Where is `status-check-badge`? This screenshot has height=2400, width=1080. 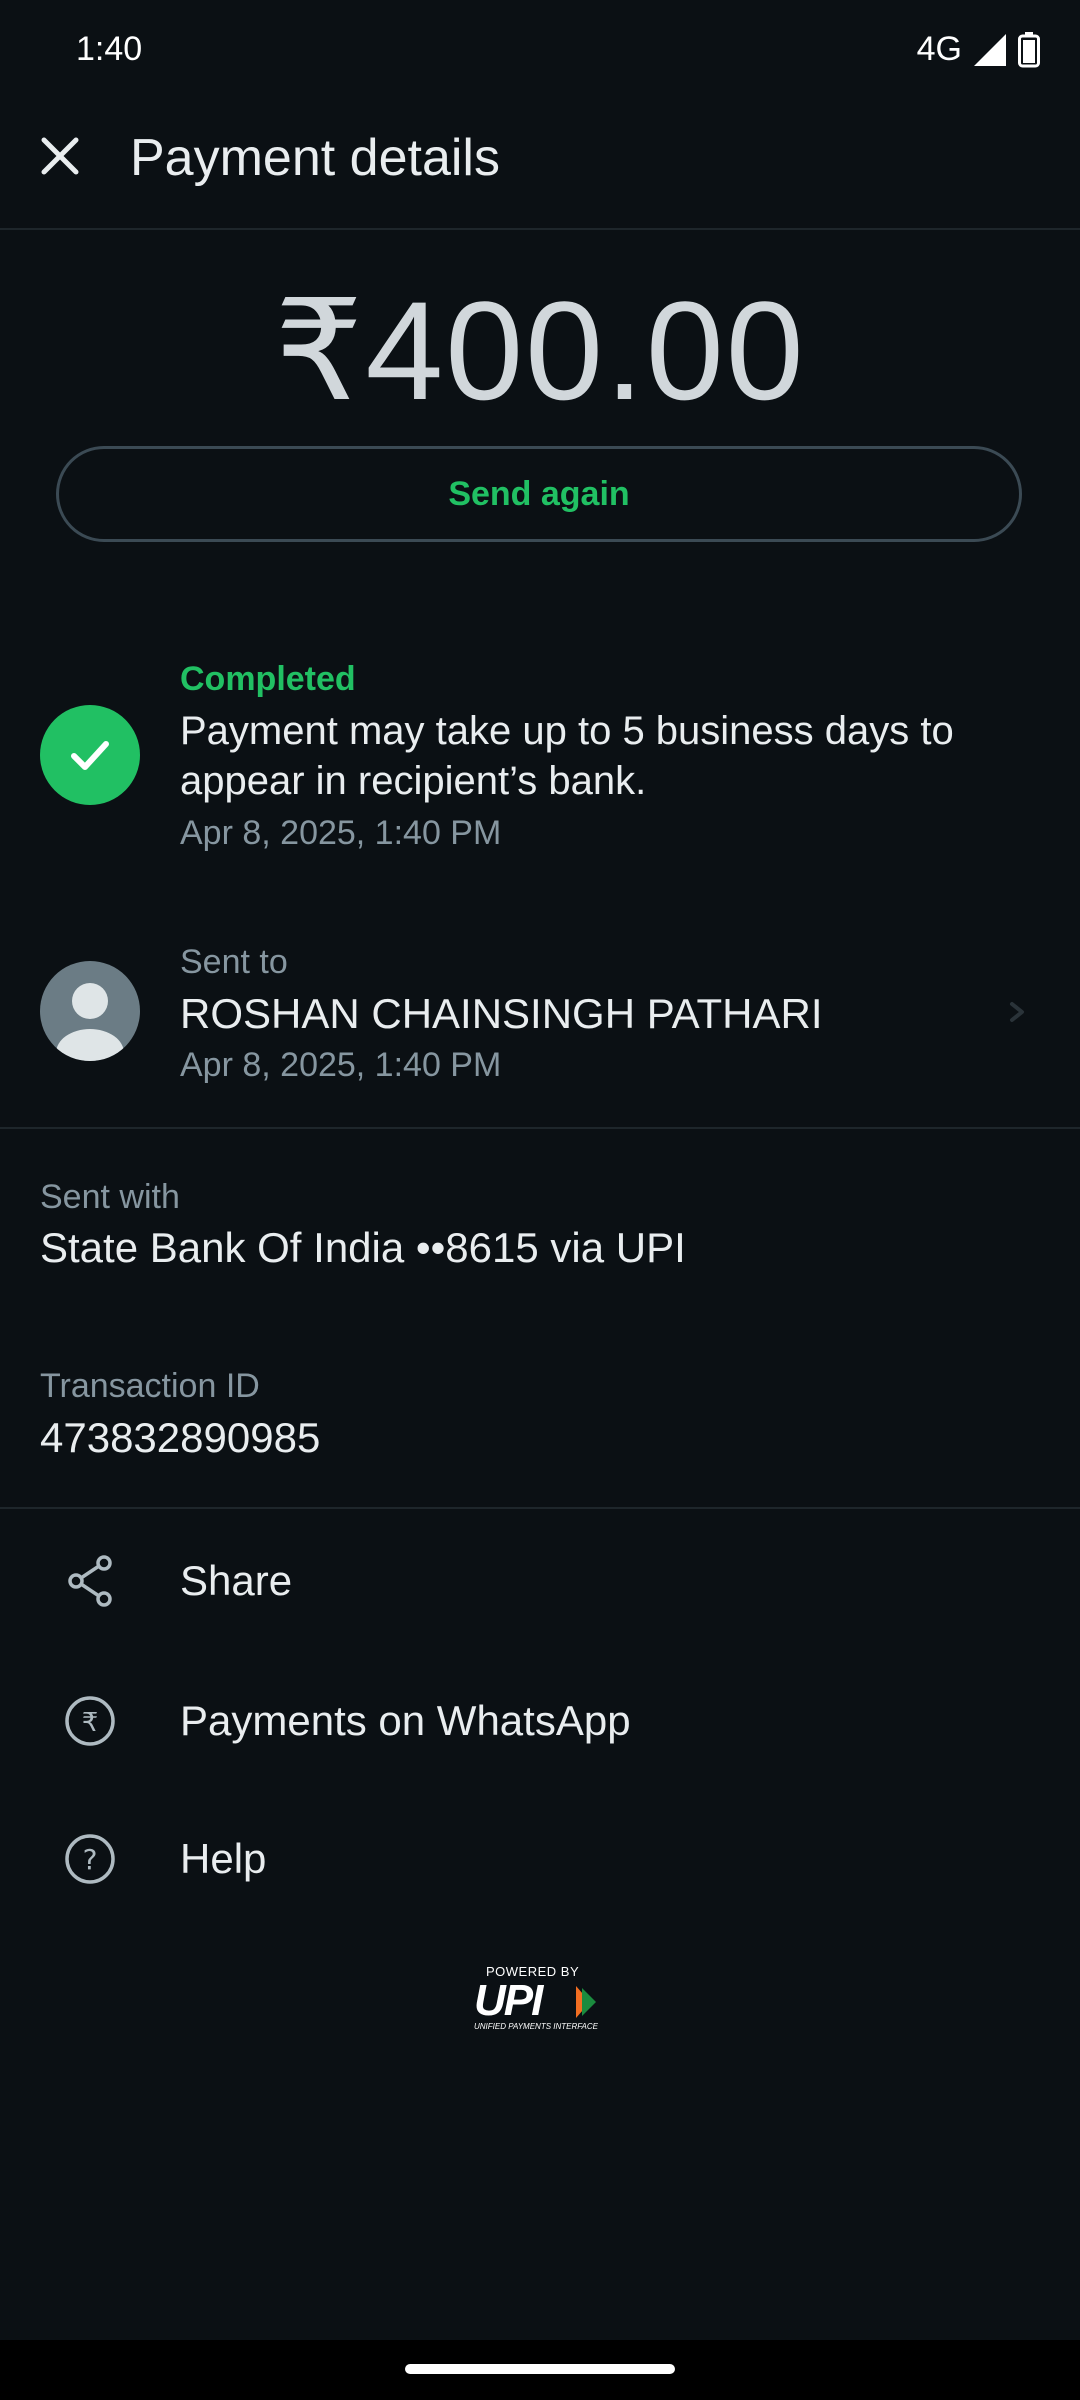 status-check-badge is located at coordinates (90, 755).